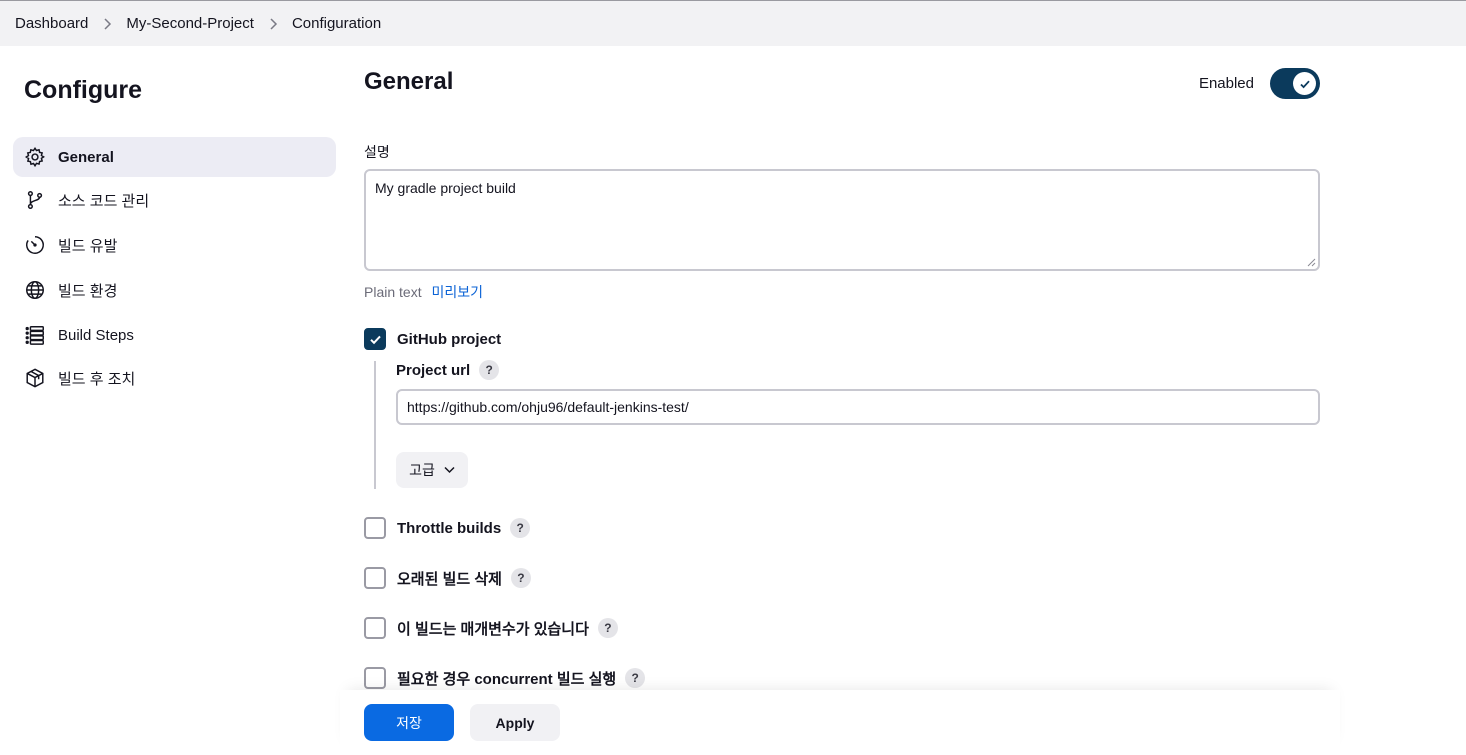 This screenshot has width=1466, height=755. I want to click on concurrent-builds-row: 필요한 경우 concurrent 빌드 실행 ?, so click(505, 678).